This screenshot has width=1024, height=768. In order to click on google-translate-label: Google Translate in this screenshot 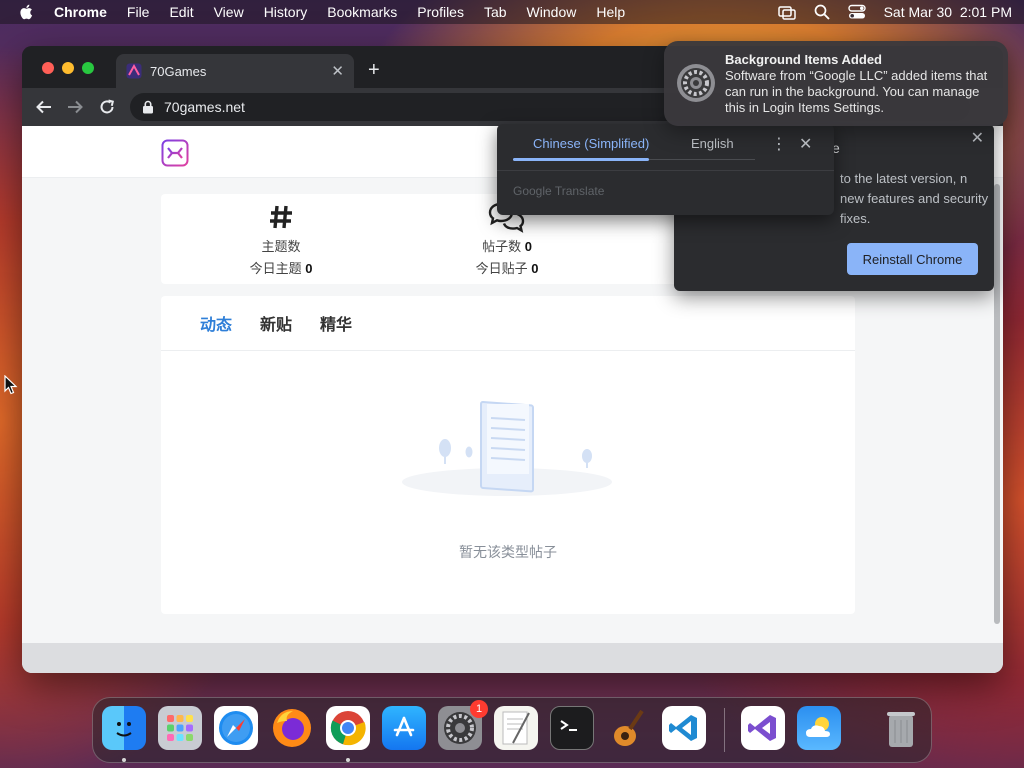, I will do `click(559, 191)`.